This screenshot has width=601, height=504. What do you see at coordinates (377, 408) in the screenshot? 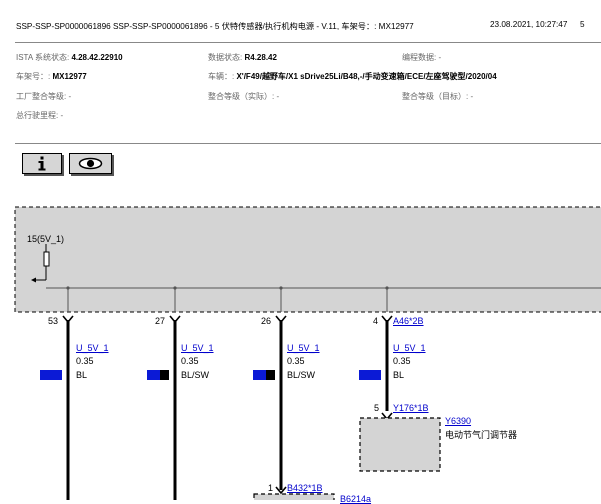
I see `component-pin-number: 5` at bounding box center [377, 408].